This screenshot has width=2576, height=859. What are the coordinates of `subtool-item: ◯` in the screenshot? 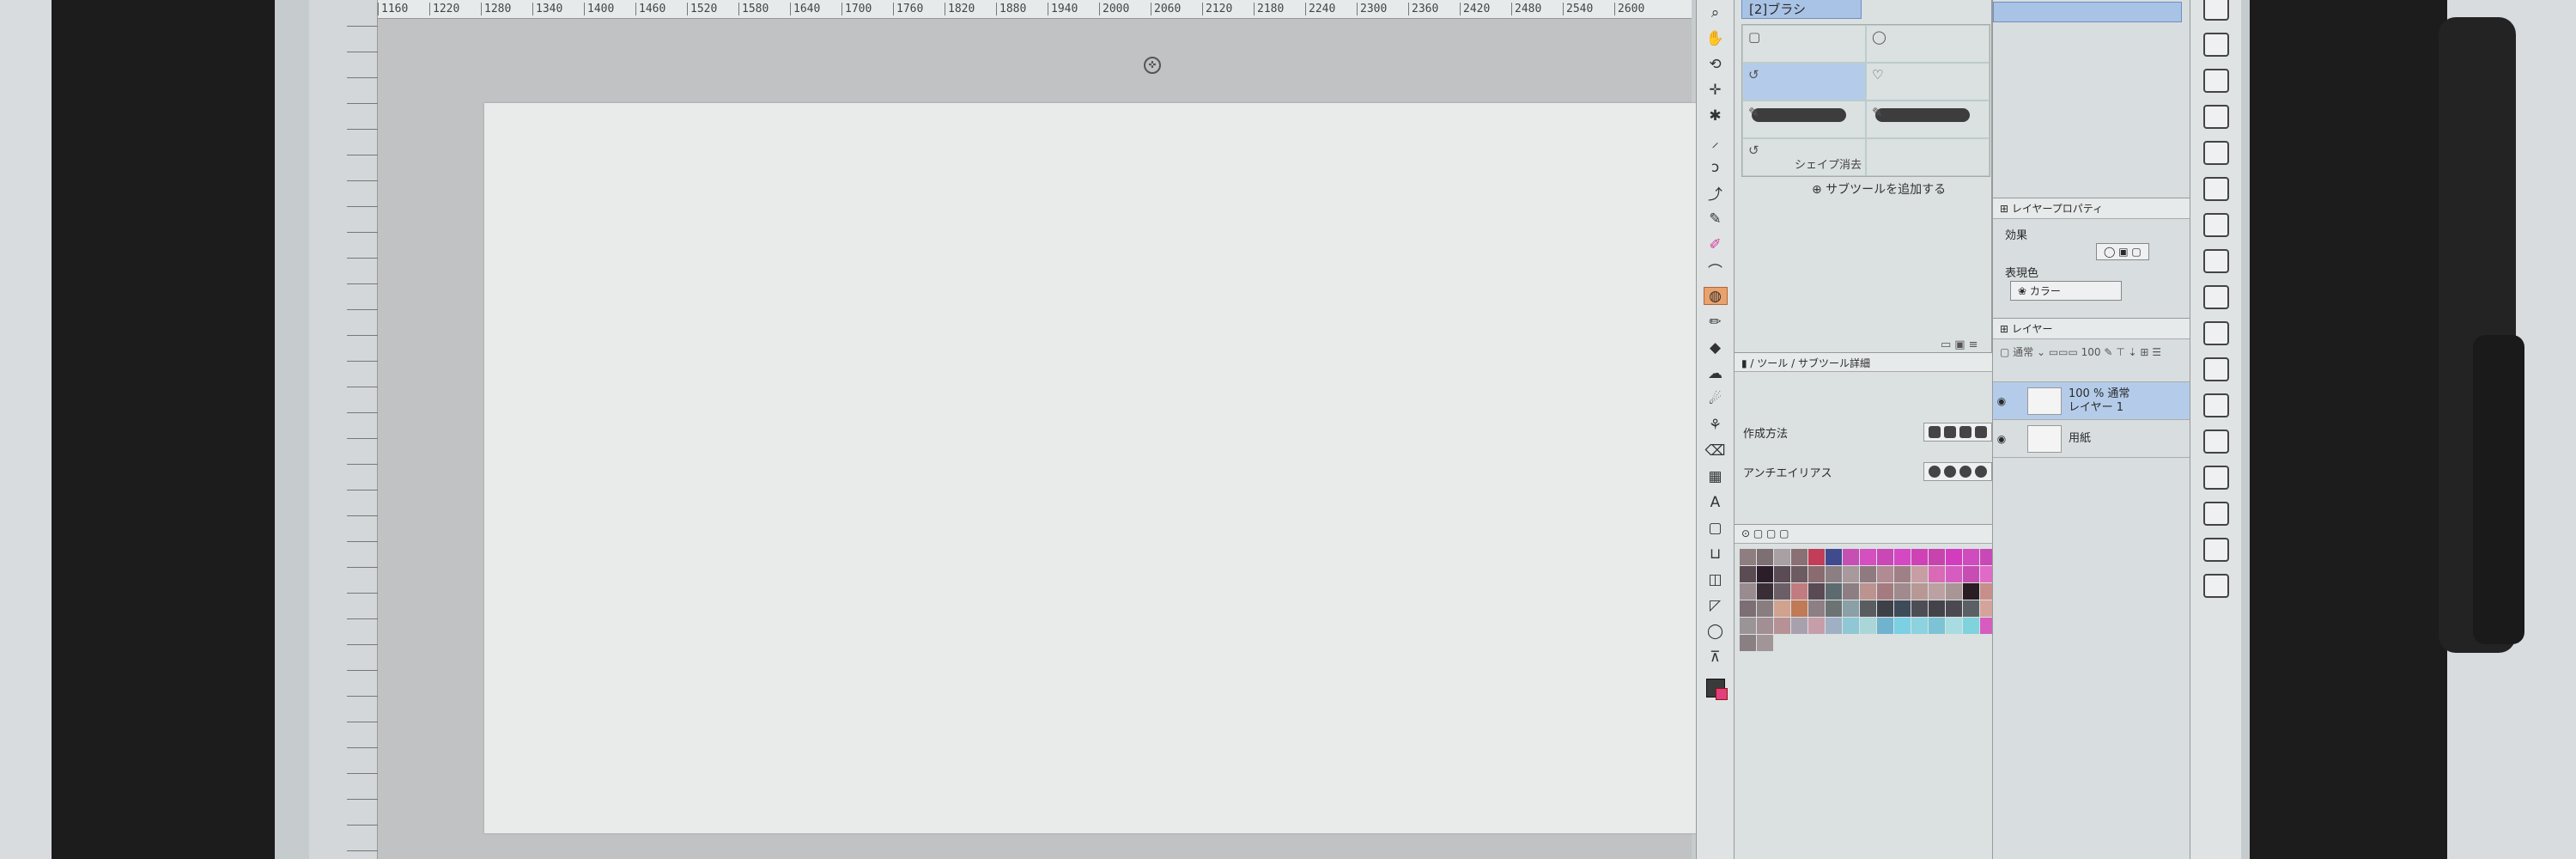 It's located at (1928, 44).